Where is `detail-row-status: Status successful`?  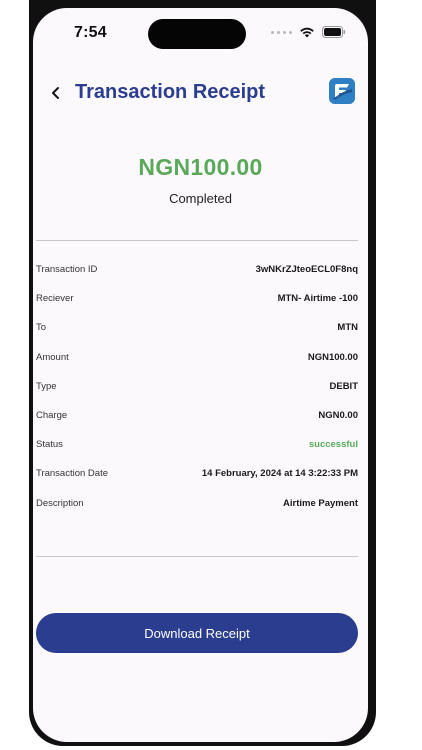
detail-row-status: Status successful is located at coordinates (197, 444).